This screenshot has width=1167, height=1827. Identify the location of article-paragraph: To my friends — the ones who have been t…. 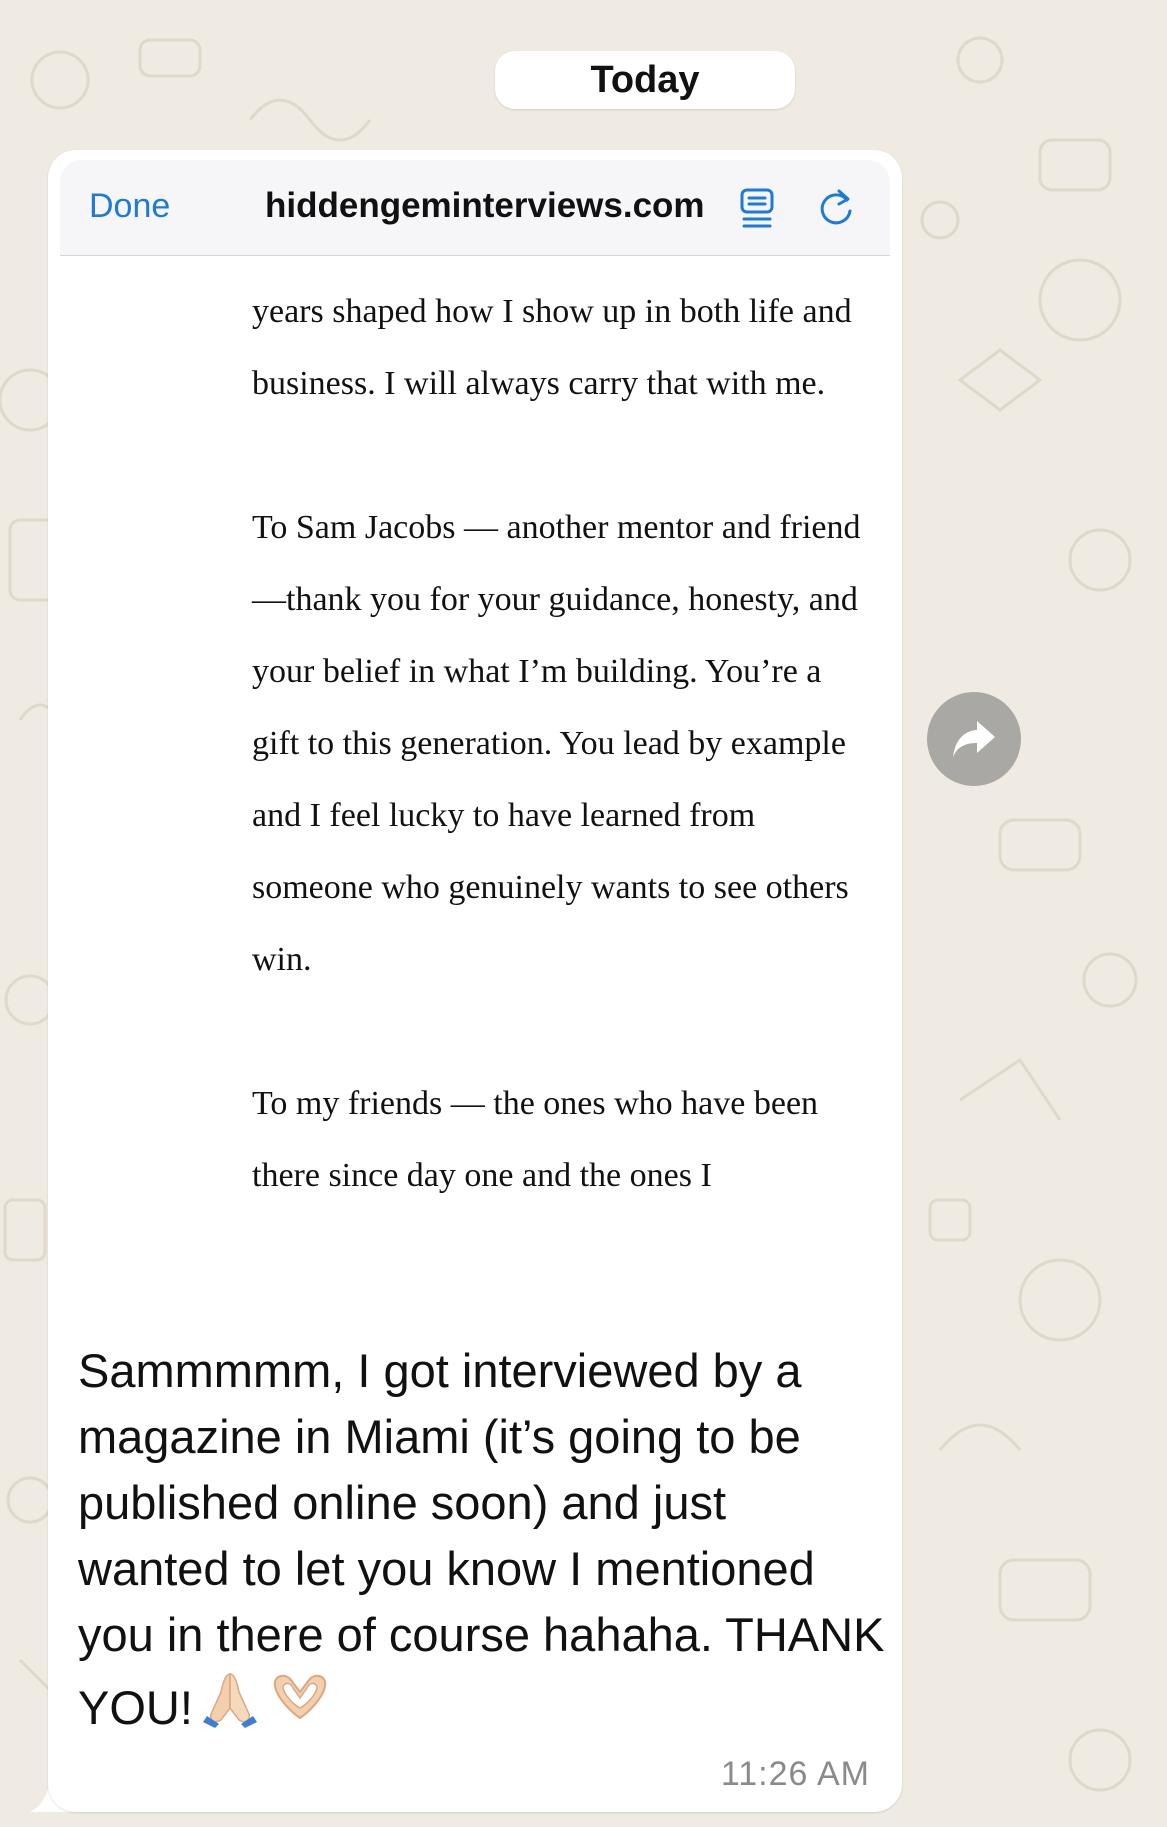
(535, 1139).